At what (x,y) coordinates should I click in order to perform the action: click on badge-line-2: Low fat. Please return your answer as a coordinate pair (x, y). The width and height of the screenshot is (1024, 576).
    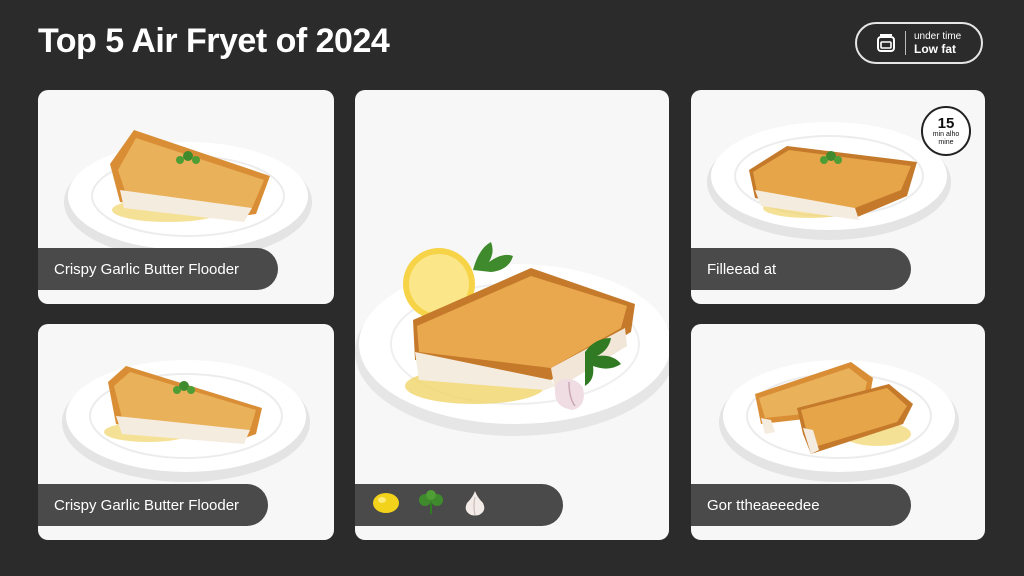
    Looking at the image, I should click on (935, 49).